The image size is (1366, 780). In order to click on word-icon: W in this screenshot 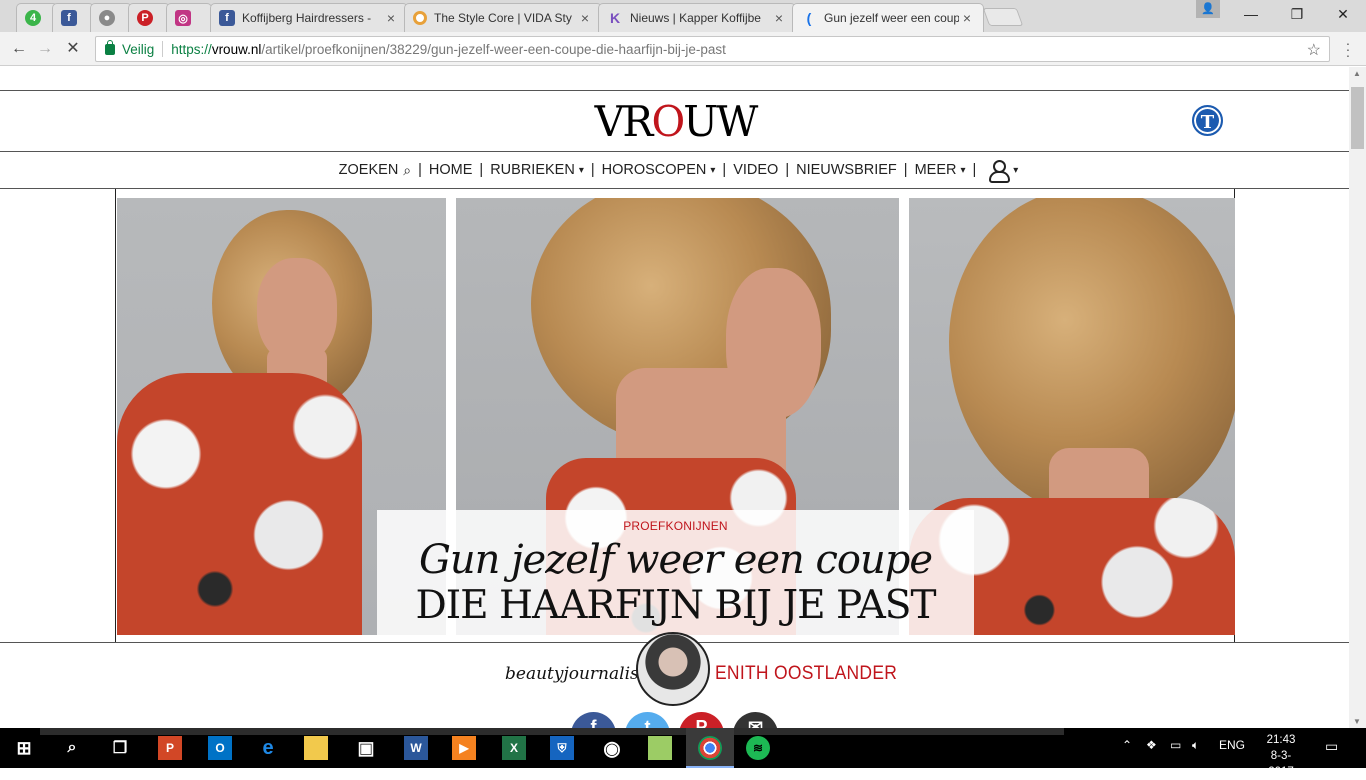, I will do `click(416, 748)`.